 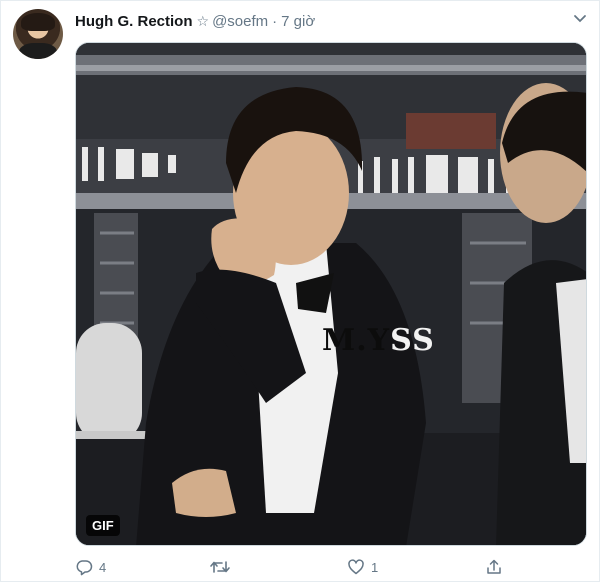 What do you see at coordinates (375, 567) in the screenshot?
I see `like-count: 1` at bounding box center [375, 567].